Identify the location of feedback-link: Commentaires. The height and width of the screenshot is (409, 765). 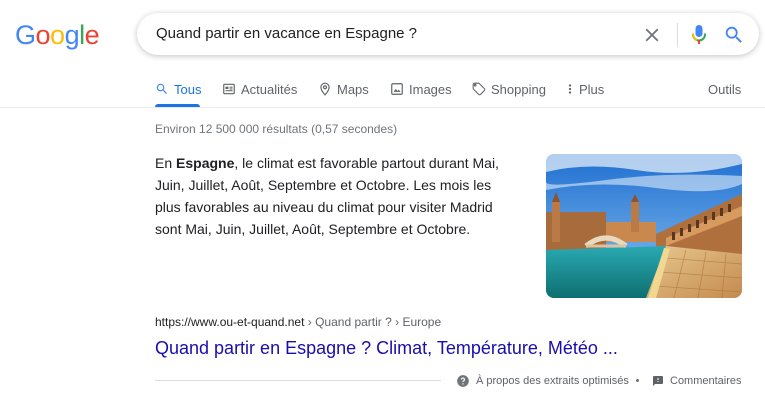
(697, 381).